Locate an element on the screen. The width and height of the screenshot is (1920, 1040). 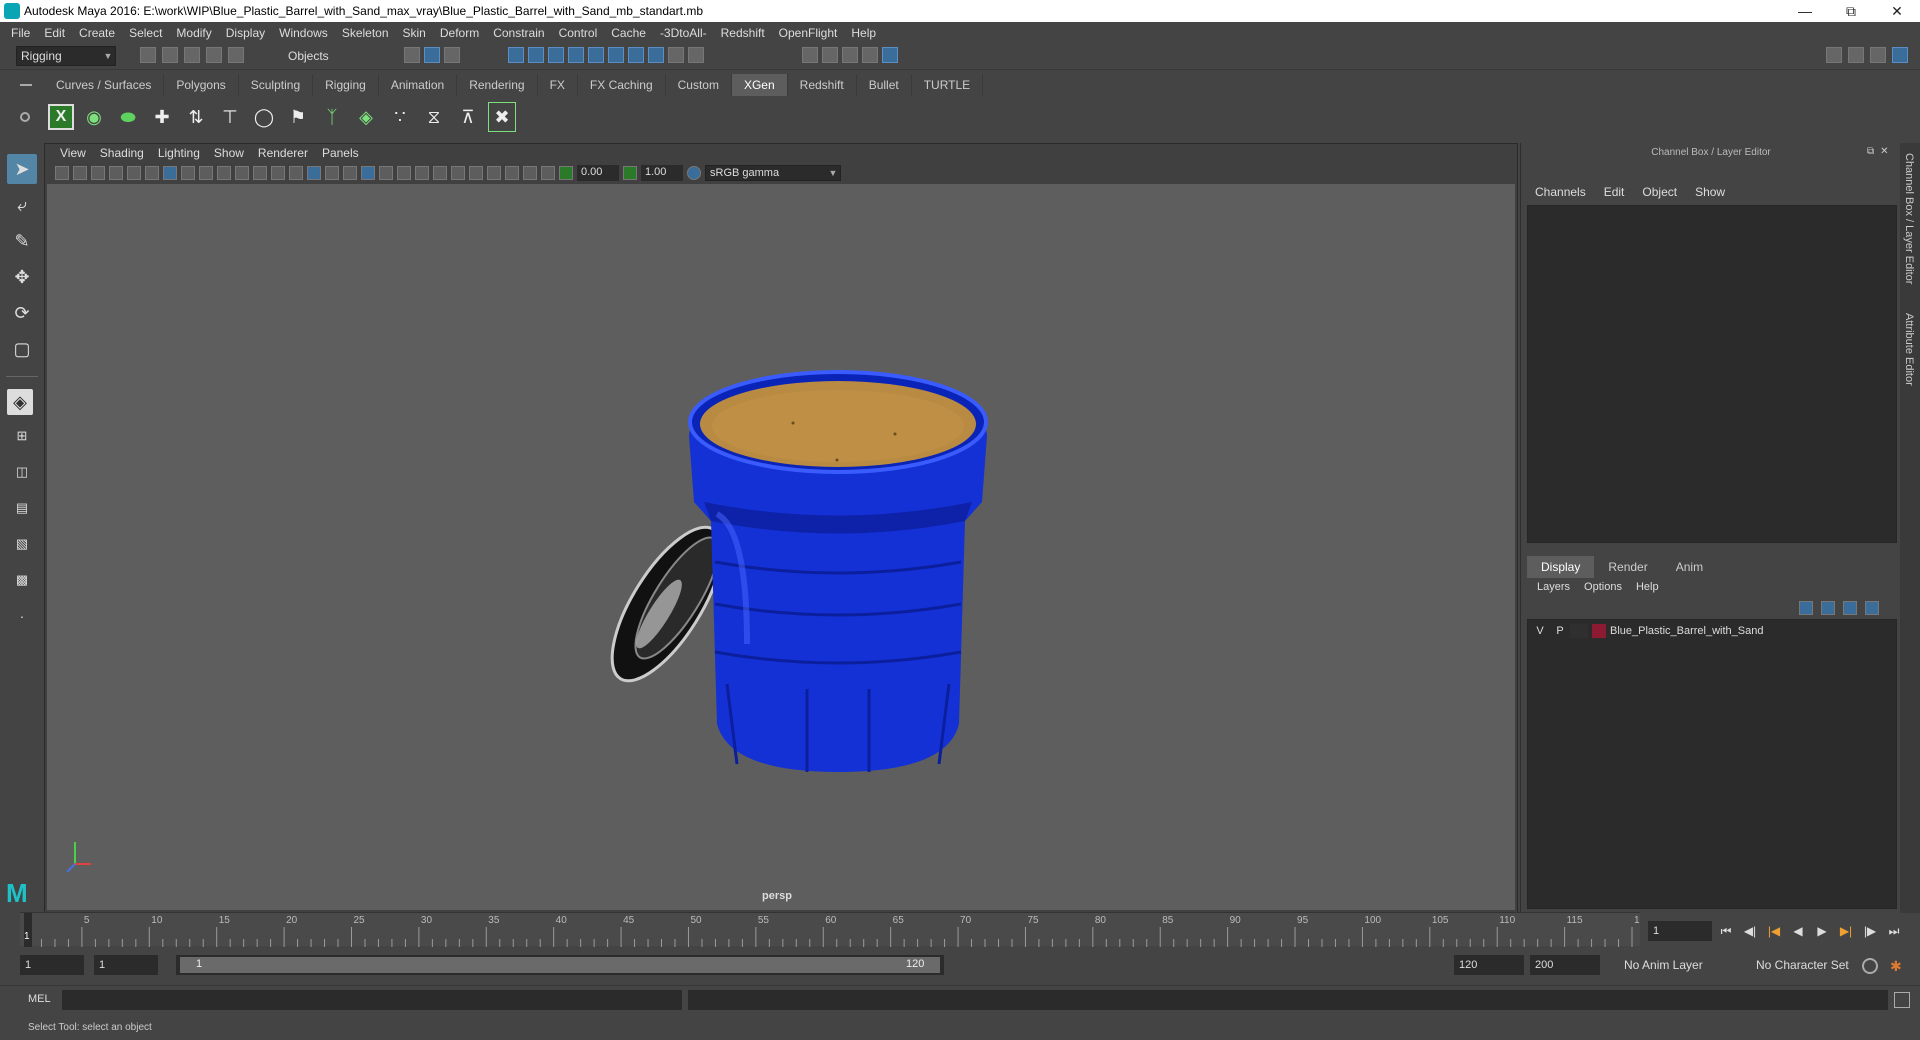
shelf-tab-rigging: Rigging is located at coordinates (346, 85).